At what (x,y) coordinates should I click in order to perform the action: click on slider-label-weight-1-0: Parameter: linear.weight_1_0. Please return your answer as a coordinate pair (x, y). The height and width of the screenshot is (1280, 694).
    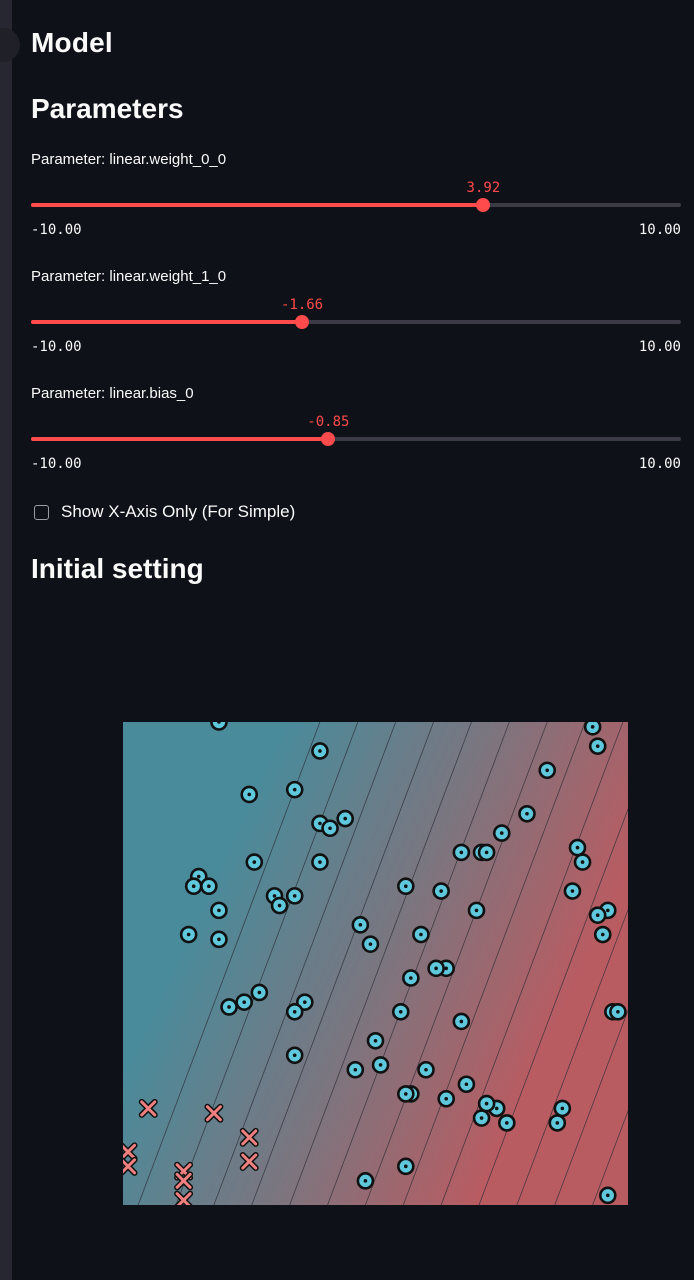
    Looking at the image, I should click on (129, 276).